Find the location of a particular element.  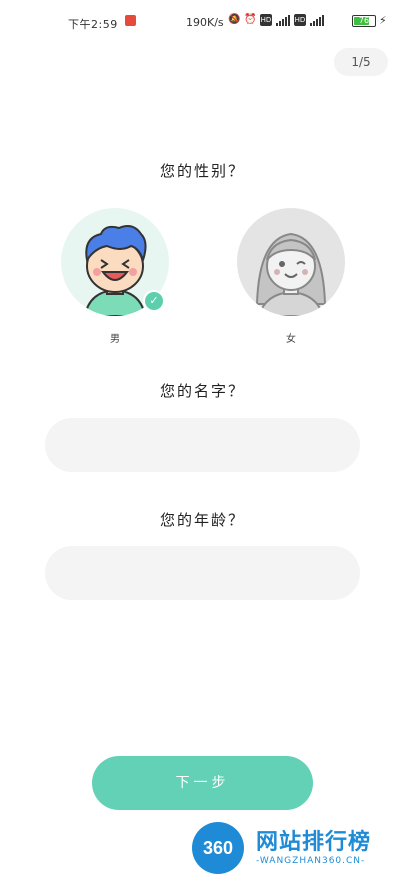

female-avatar-option is located at coordinates (291, 262).